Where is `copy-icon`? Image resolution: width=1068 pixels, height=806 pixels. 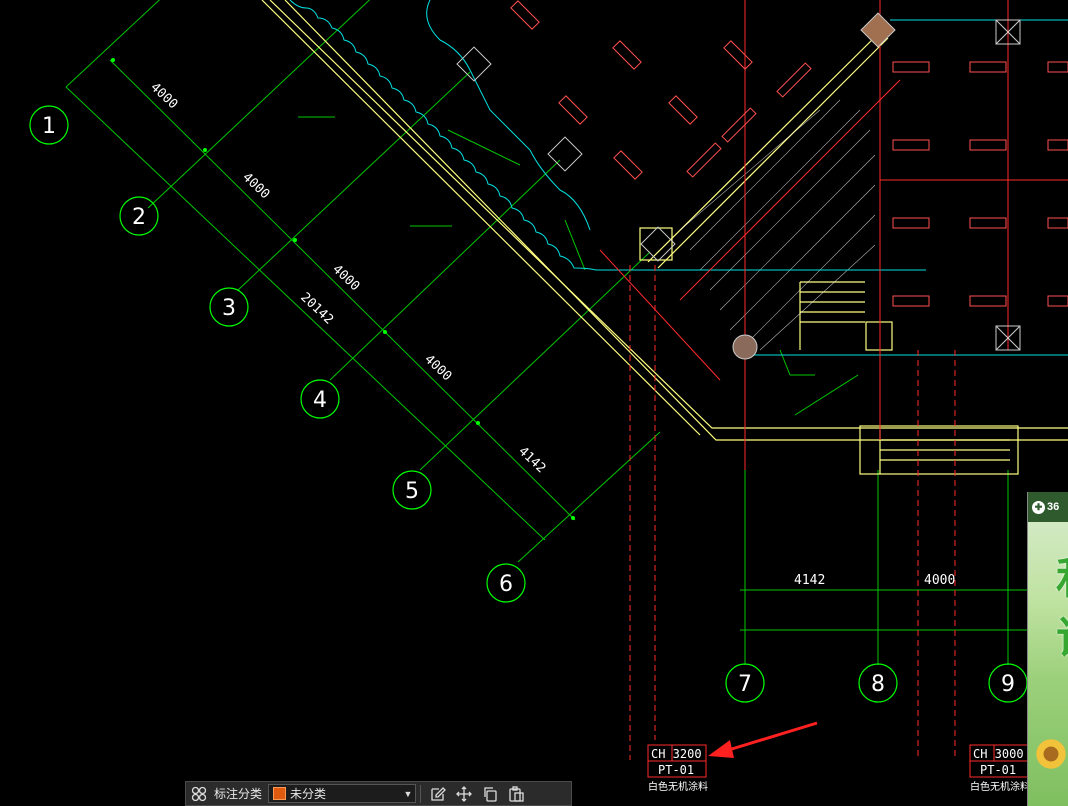
copy-icon is located at coordinates (490, 794).